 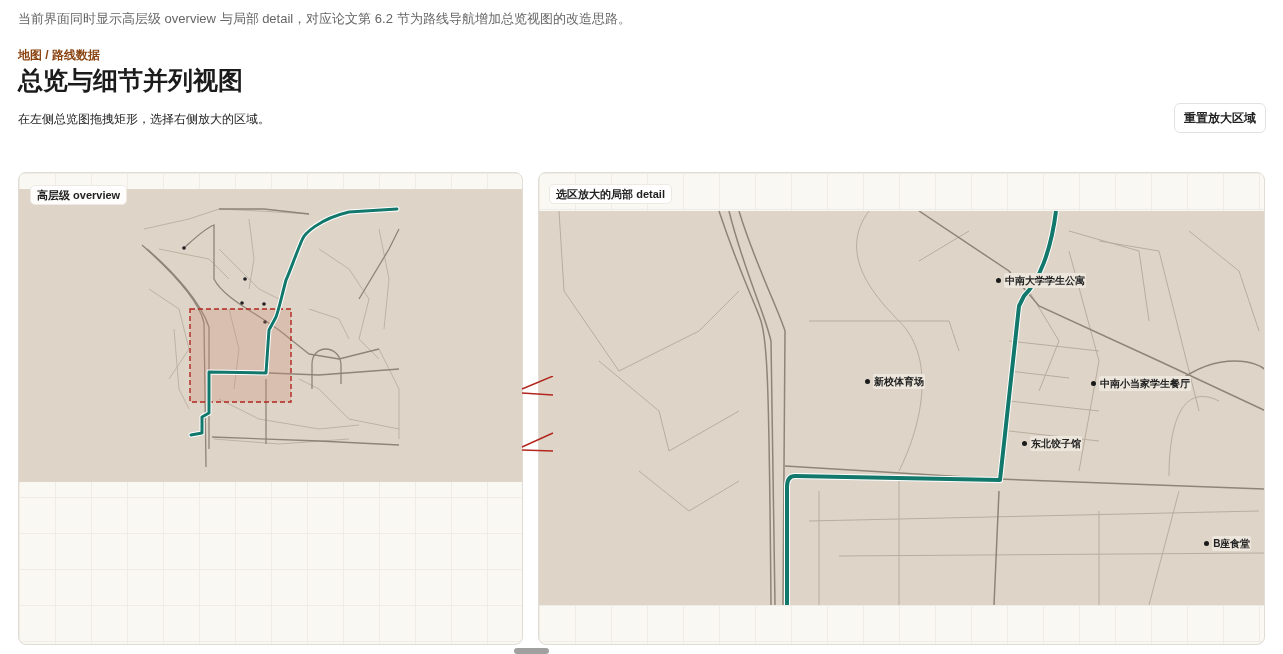 What do you see at coordinates (1220, 118) in the screenshot?
I see `reset-zoom-button: 重置放大区域` at bounding box center [1220, 118].